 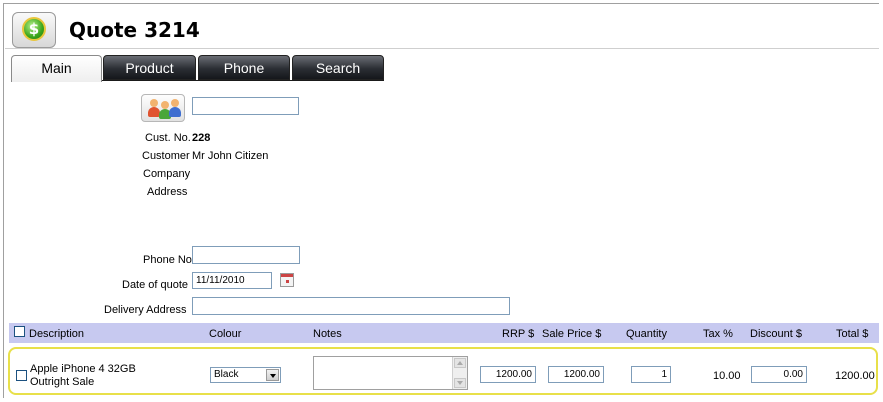 What do you see at coordinates (83, 369) in the screenshot?
I see `description-line: Apple iPhone 4 32GB` at bounding box center [83, 369].